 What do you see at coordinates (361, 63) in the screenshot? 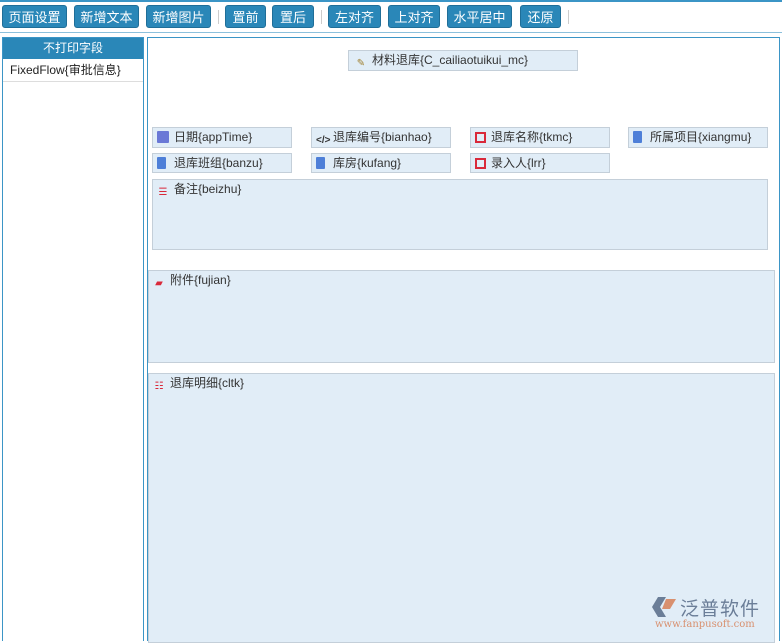
I see `pen-icon: ✎` at bounding box center [361, 63].